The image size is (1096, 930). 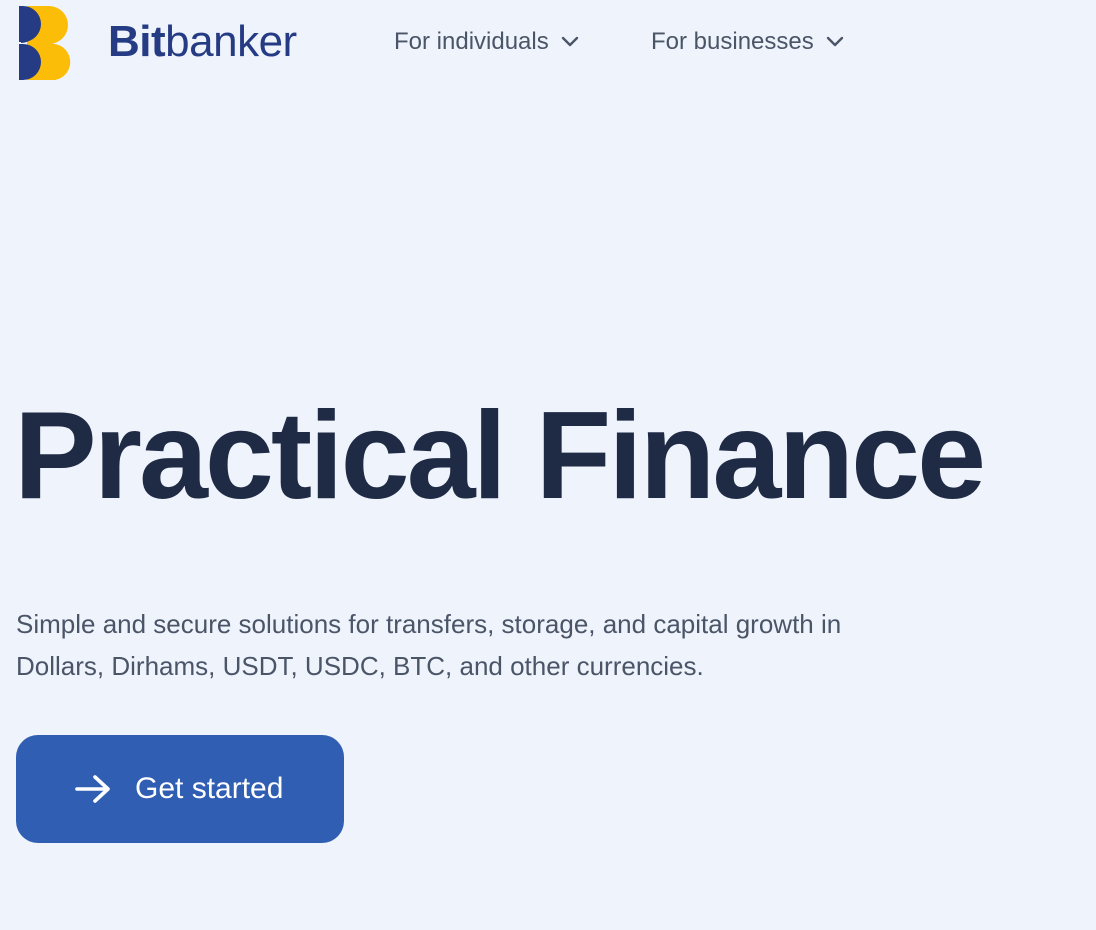 What do you see at coordinates (471, 41) in the screenshot?
I see `nav-for-individuals-label: For individuals` at bounding box center [471, 41].